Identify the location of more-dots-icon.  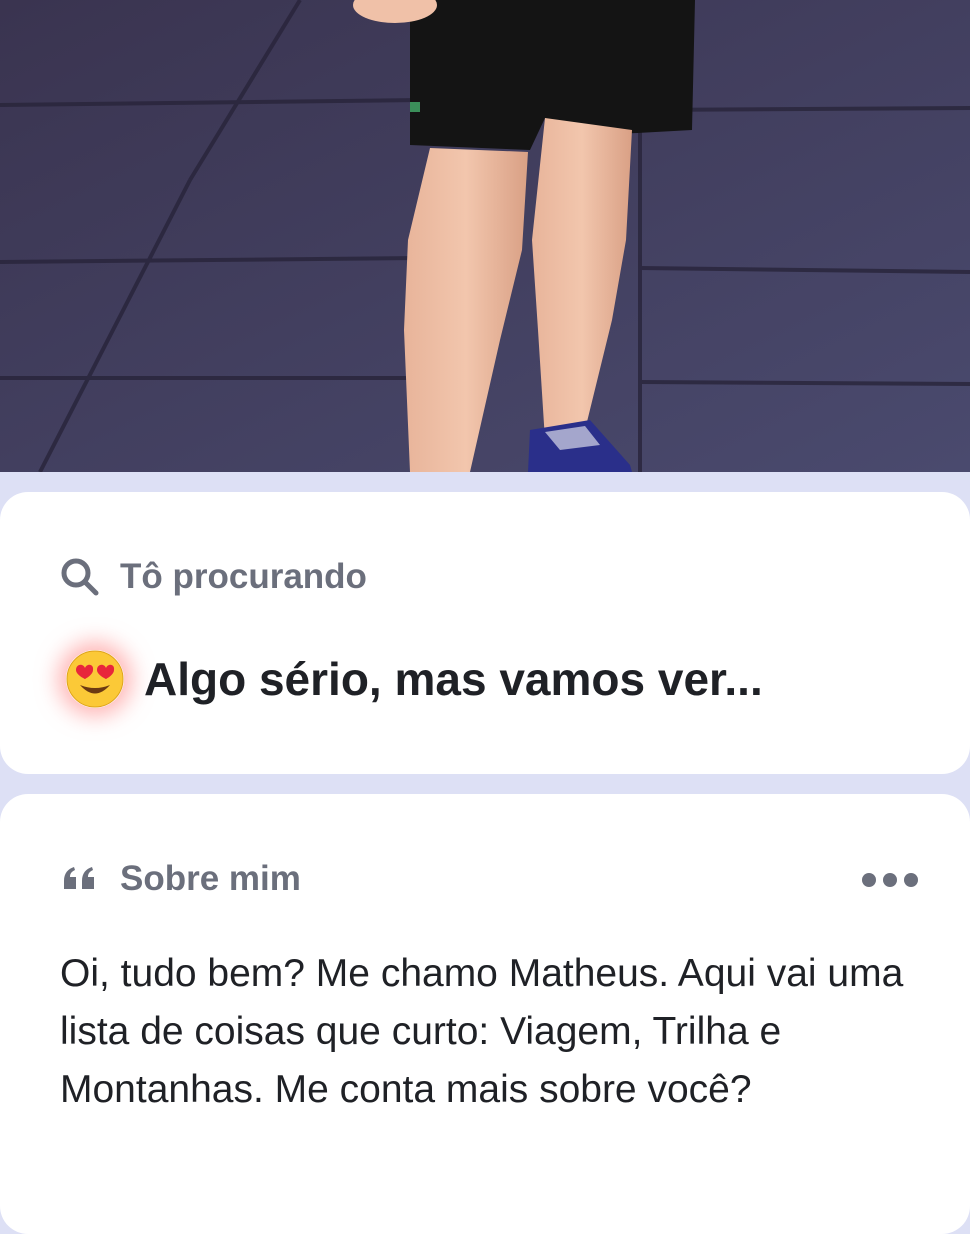
(869, 880).